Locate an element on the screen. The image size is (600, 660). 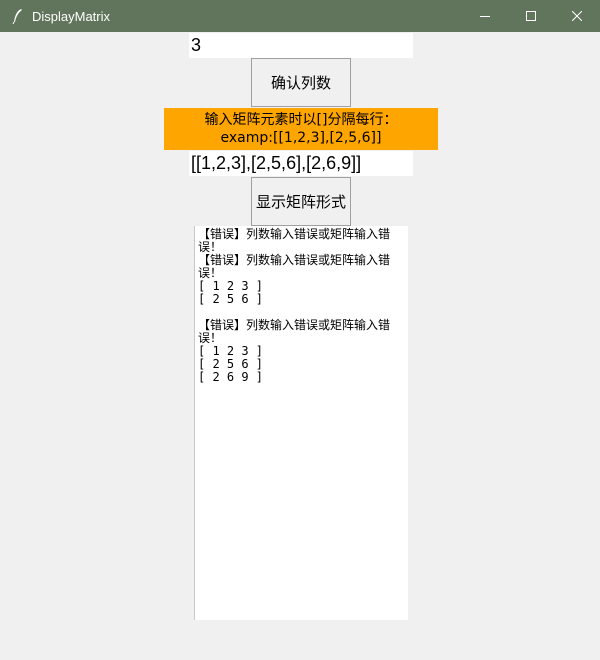
close-button is located at coordinates (577, 16).